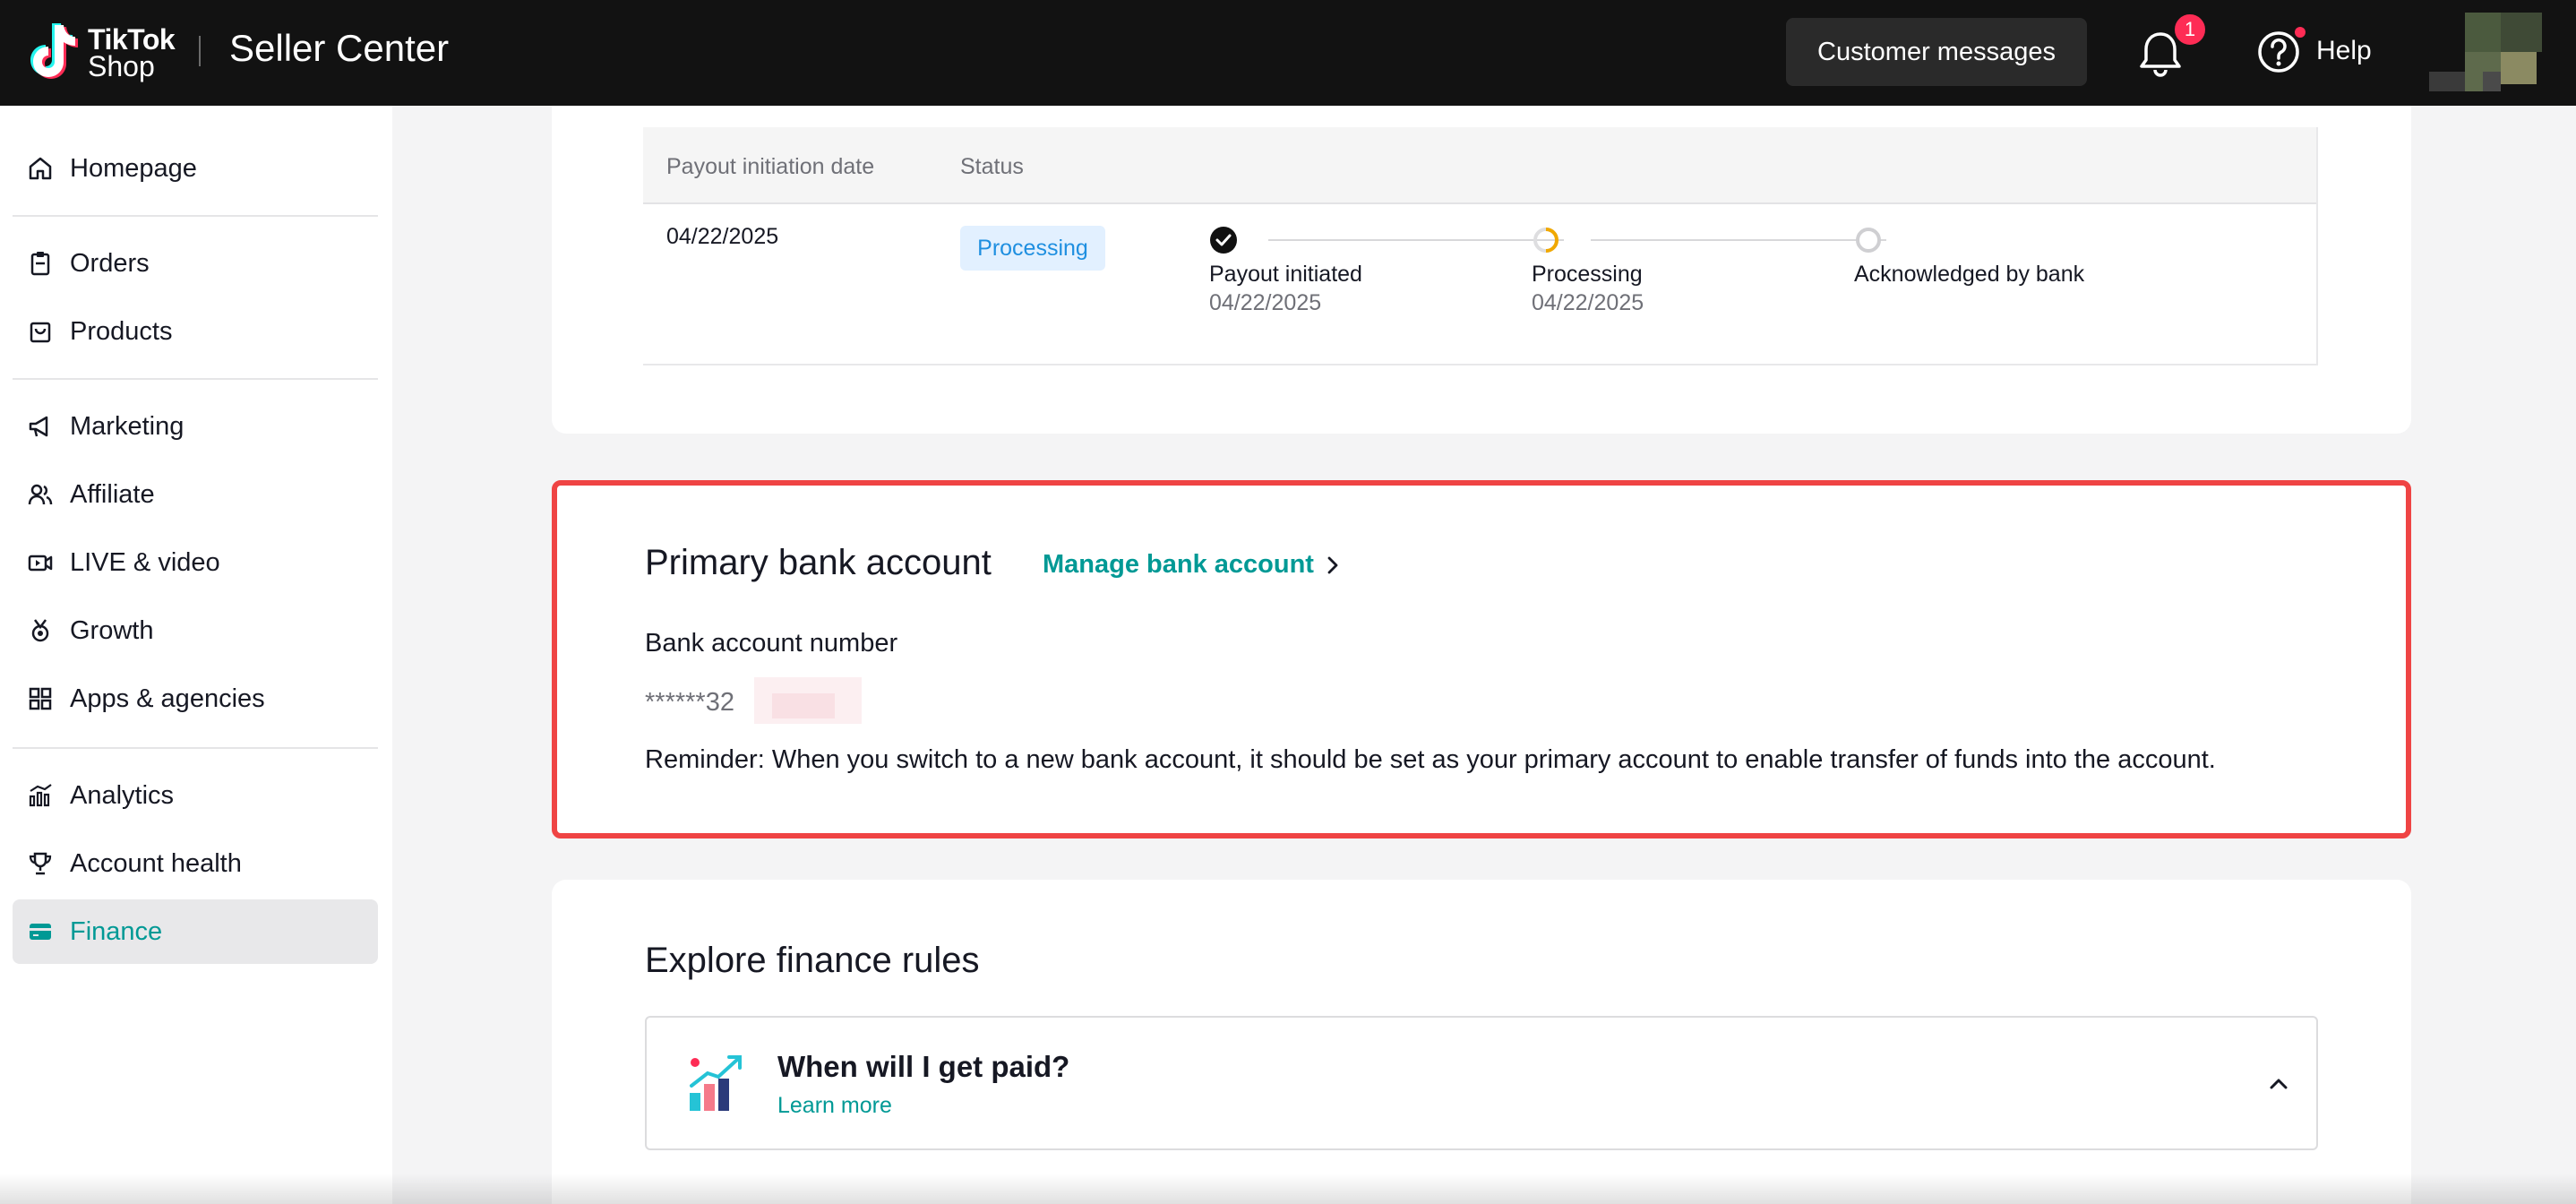 This screenshot has height=1204, width=2576. Describe the element at coordinates (2278, 1083) in the screenshot. I see `chevron-up-icon` at that location.